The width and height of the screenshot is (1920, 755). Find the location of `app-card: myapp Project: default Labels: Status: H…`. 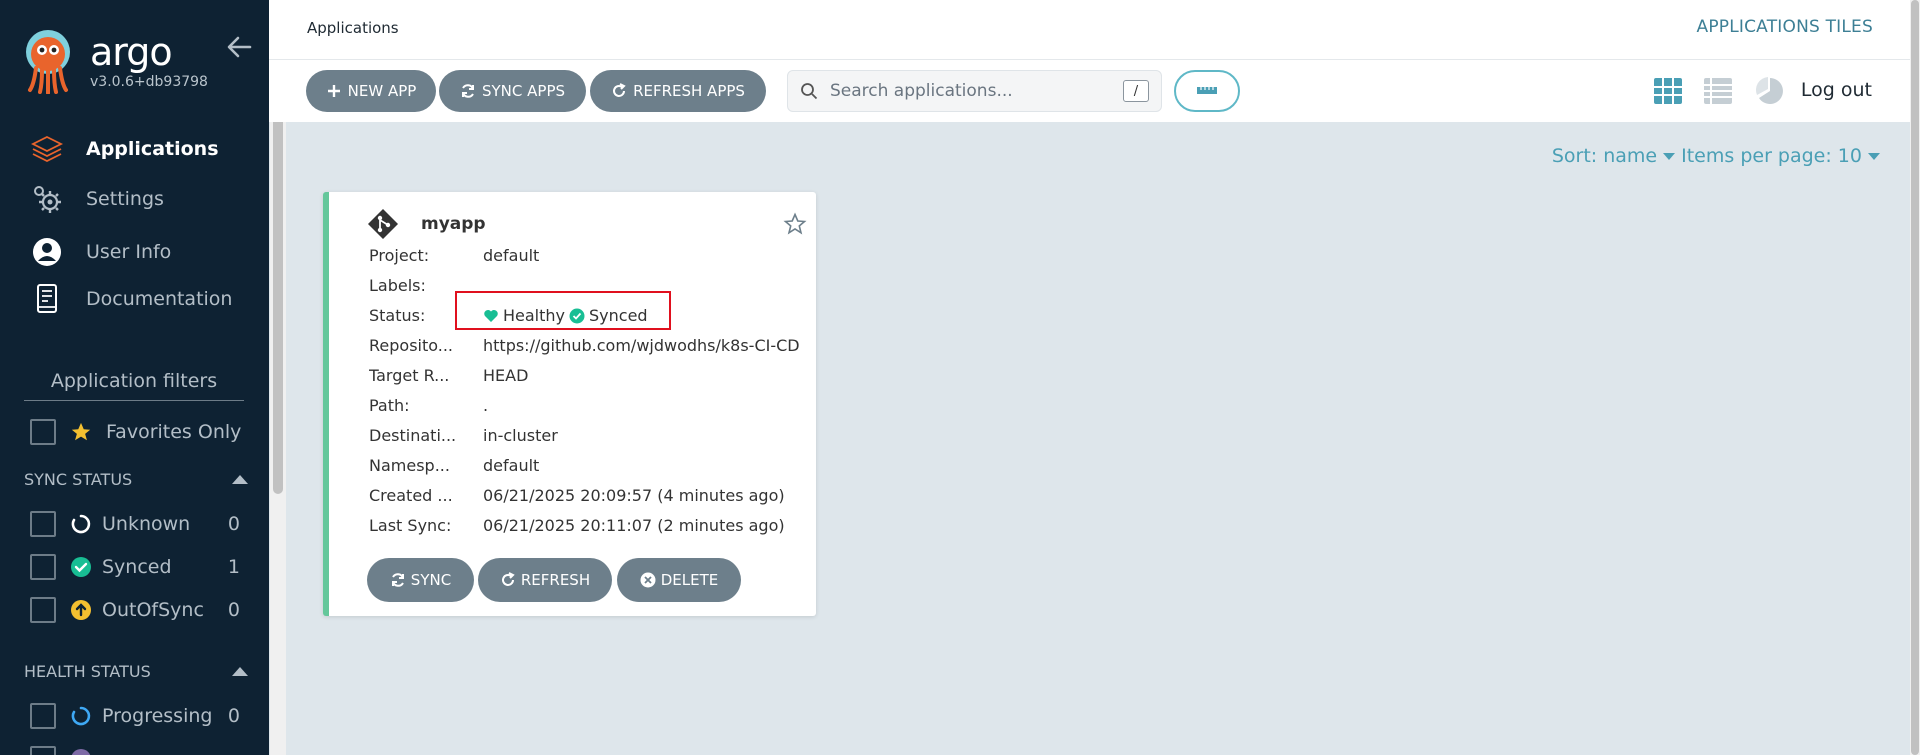

app-card: myapp Project: default Labels: Status: H… is located at coordinates (569, 404).